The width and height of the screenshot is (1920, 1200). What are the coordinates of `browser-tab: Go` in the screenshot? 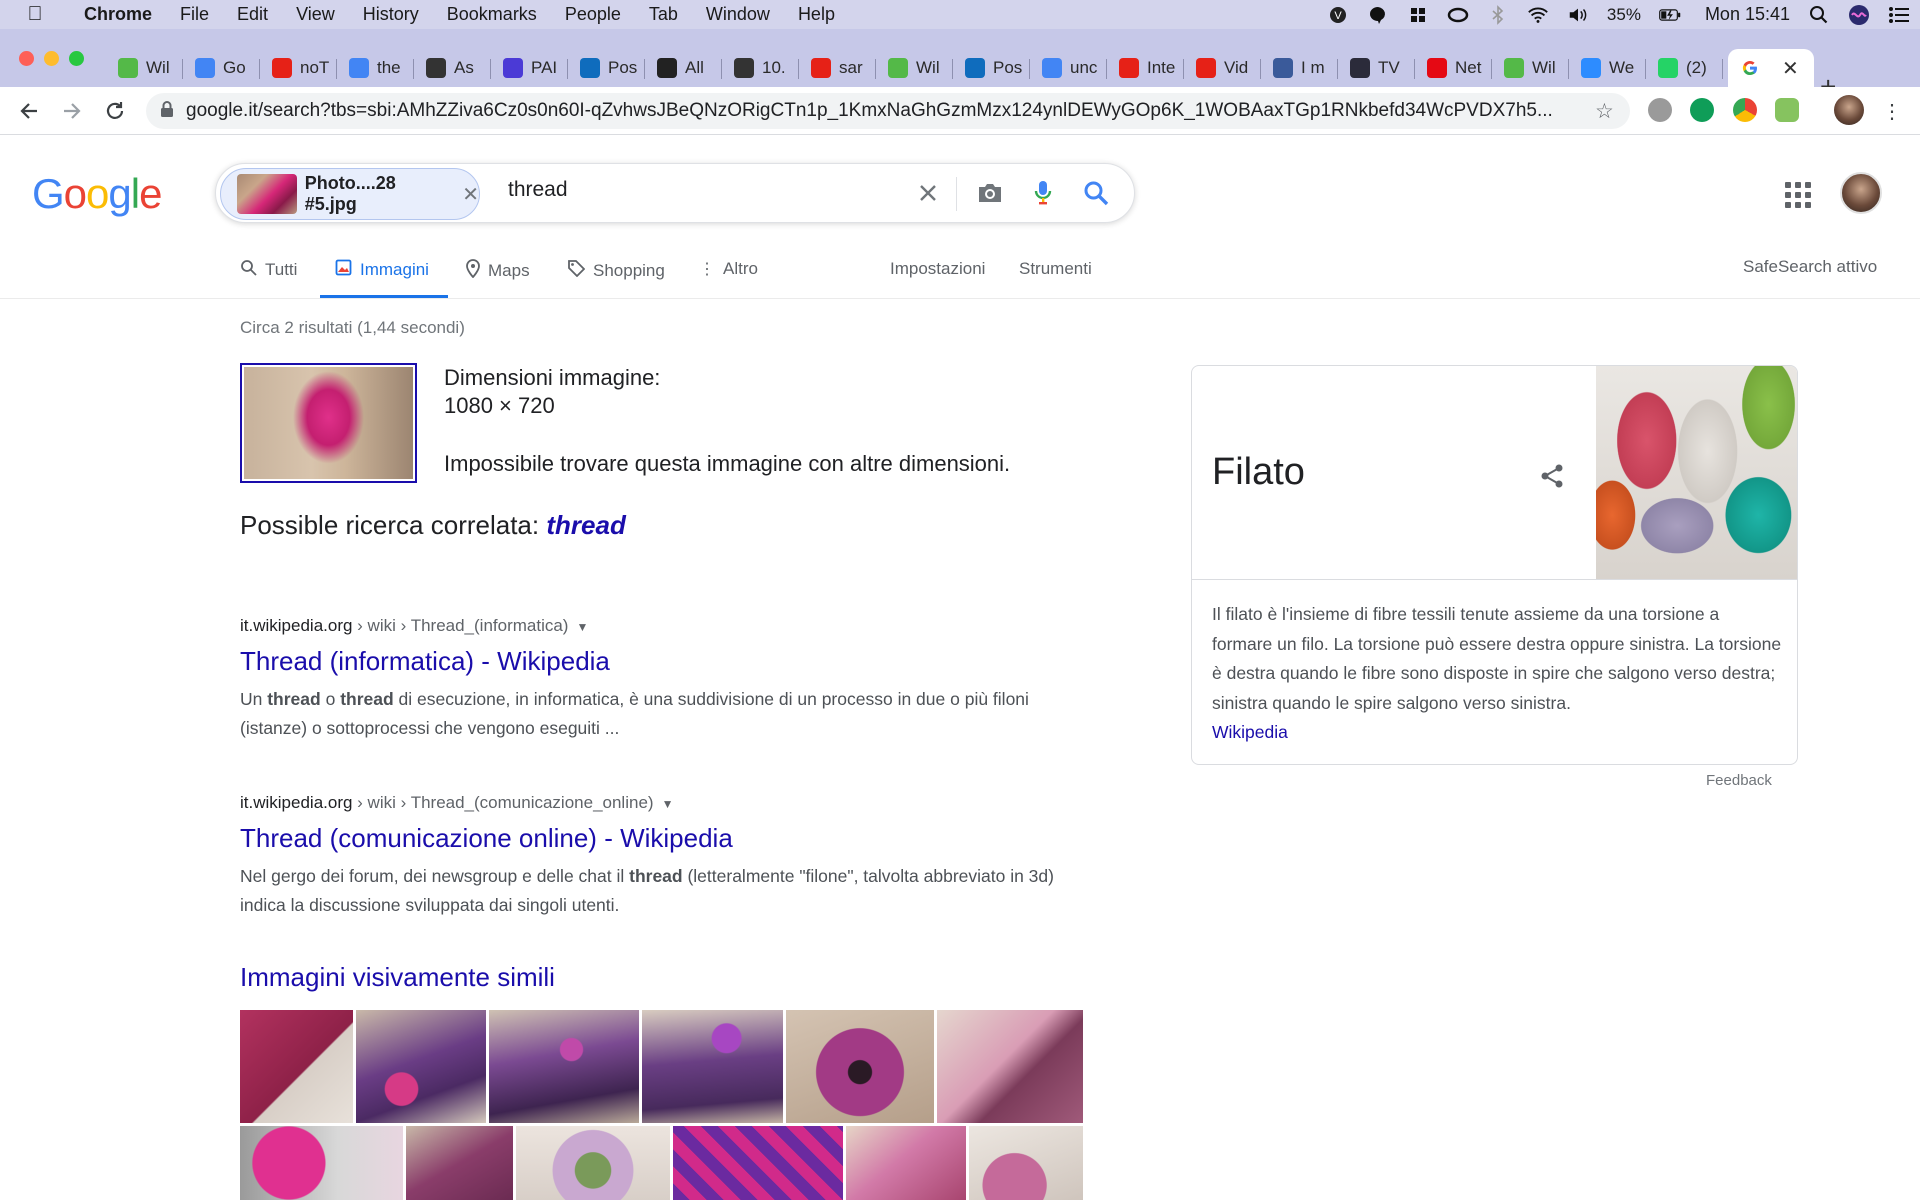 It's located at (220, 68).